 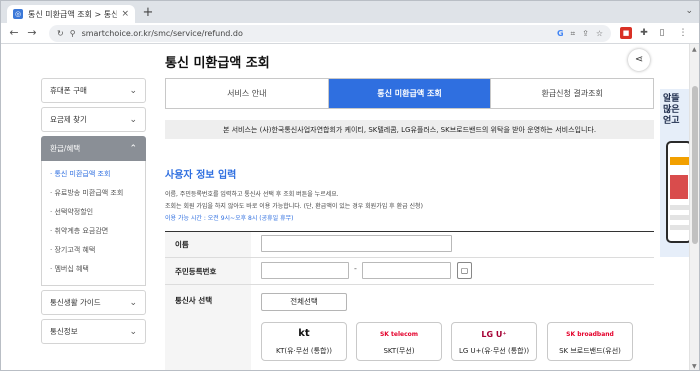 I want to click on bookmark-star-icon: ☆, so click(x=599, y=33).